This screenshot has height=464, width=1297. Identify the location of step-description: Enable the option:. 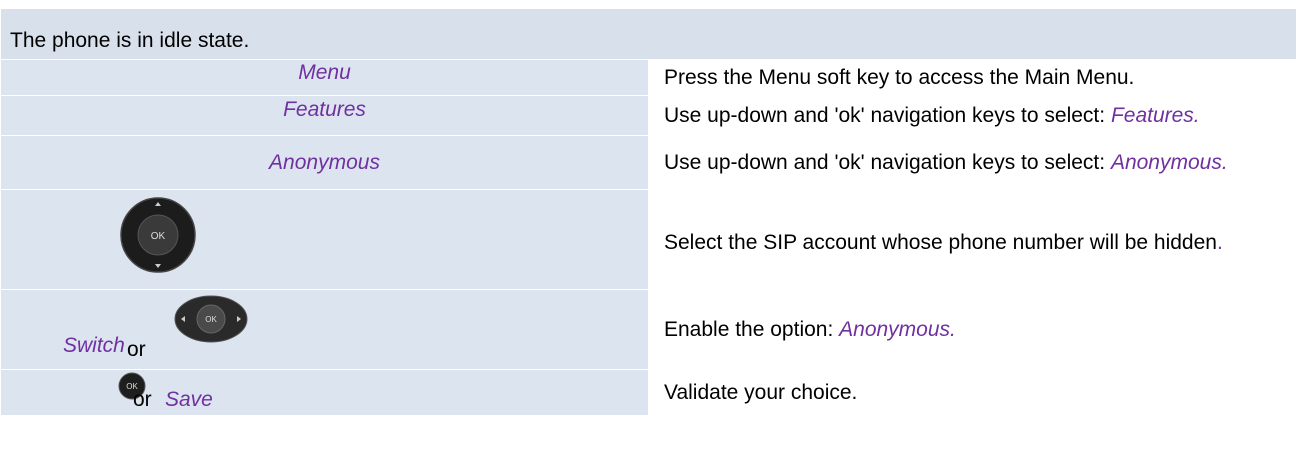
(752, 329).